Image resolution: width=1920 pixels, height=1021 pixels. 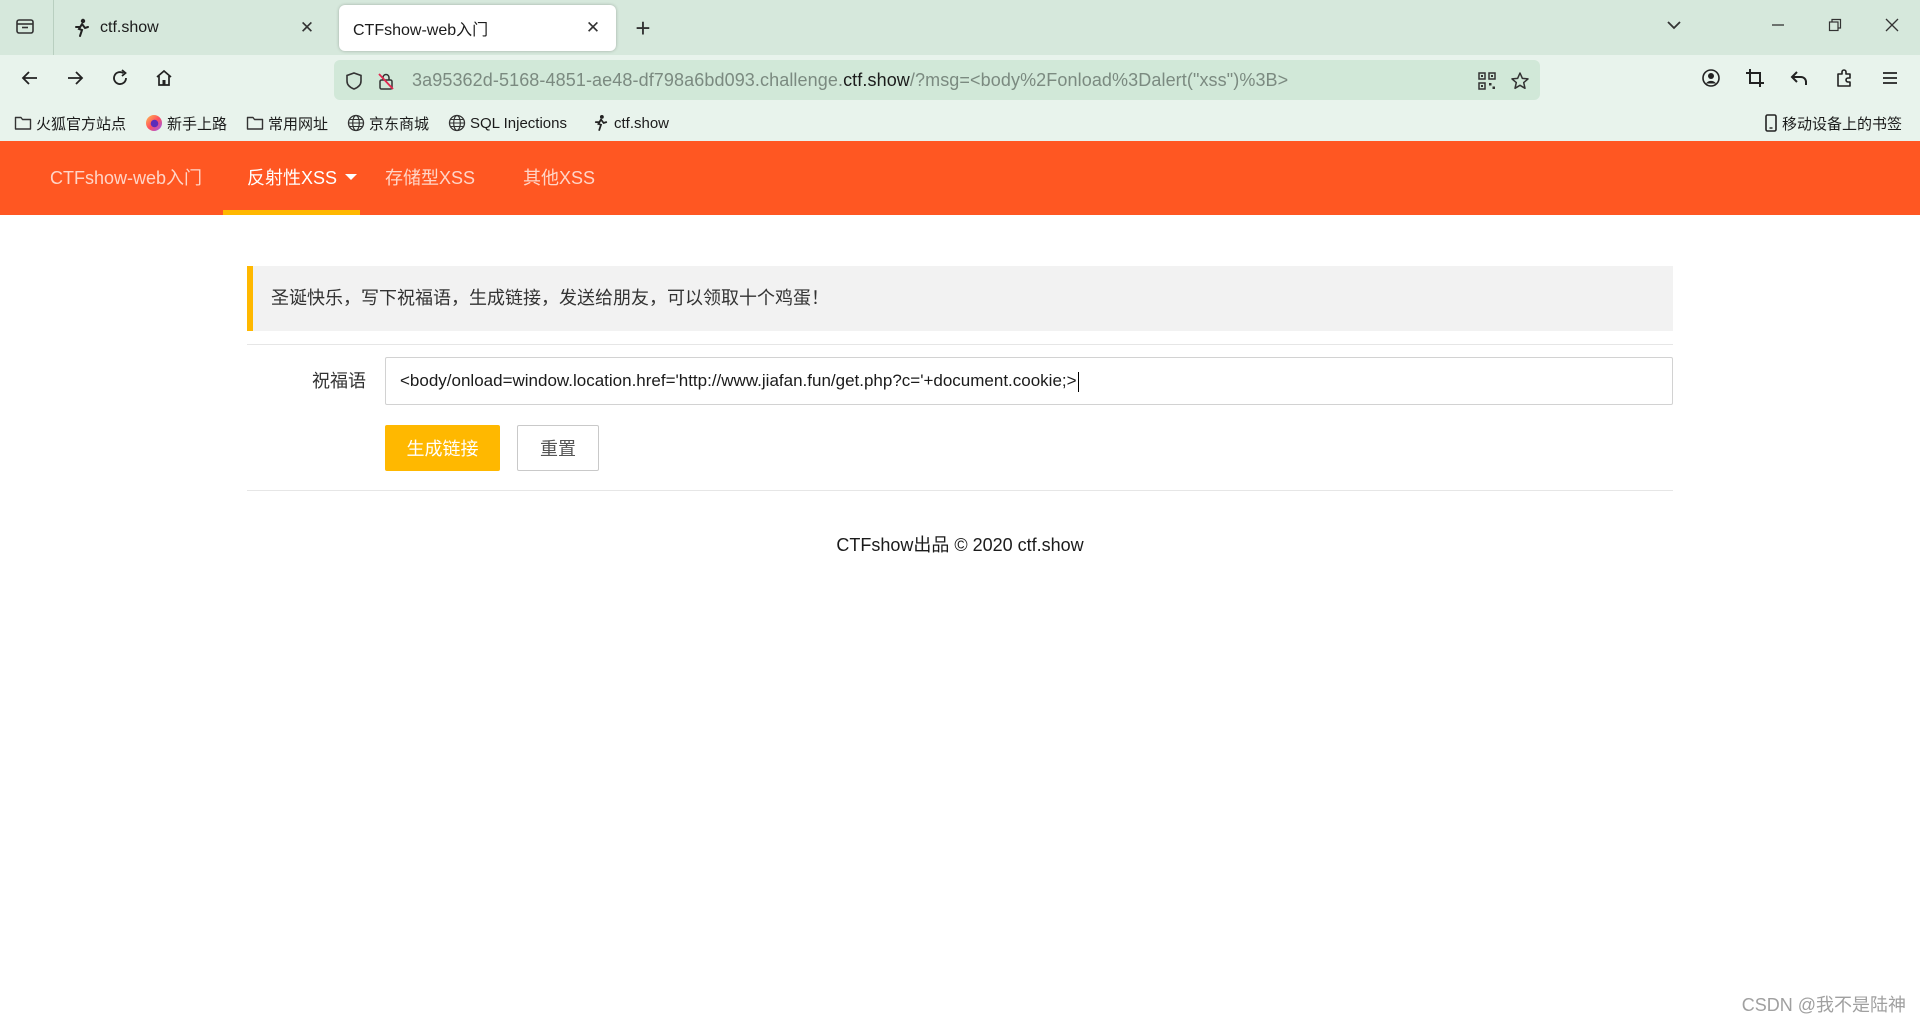 I want to click on bookmark-label: 京东商城, so click(x=399, y=124).